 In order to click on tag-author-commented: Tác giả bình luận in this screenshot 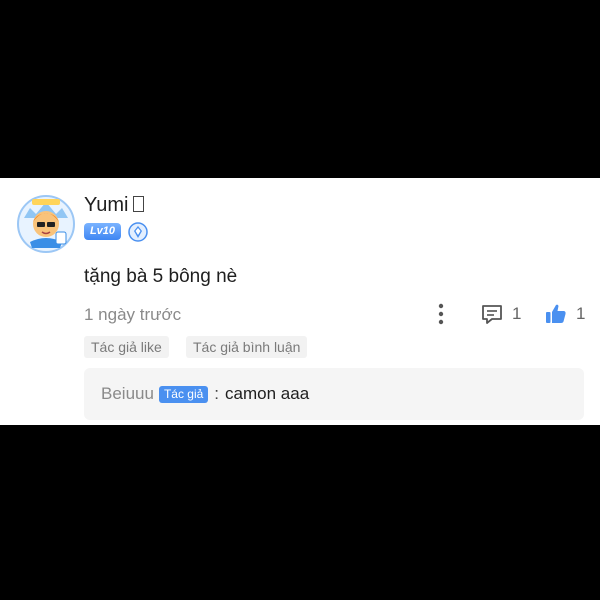, I will do `click(247, 347)`.